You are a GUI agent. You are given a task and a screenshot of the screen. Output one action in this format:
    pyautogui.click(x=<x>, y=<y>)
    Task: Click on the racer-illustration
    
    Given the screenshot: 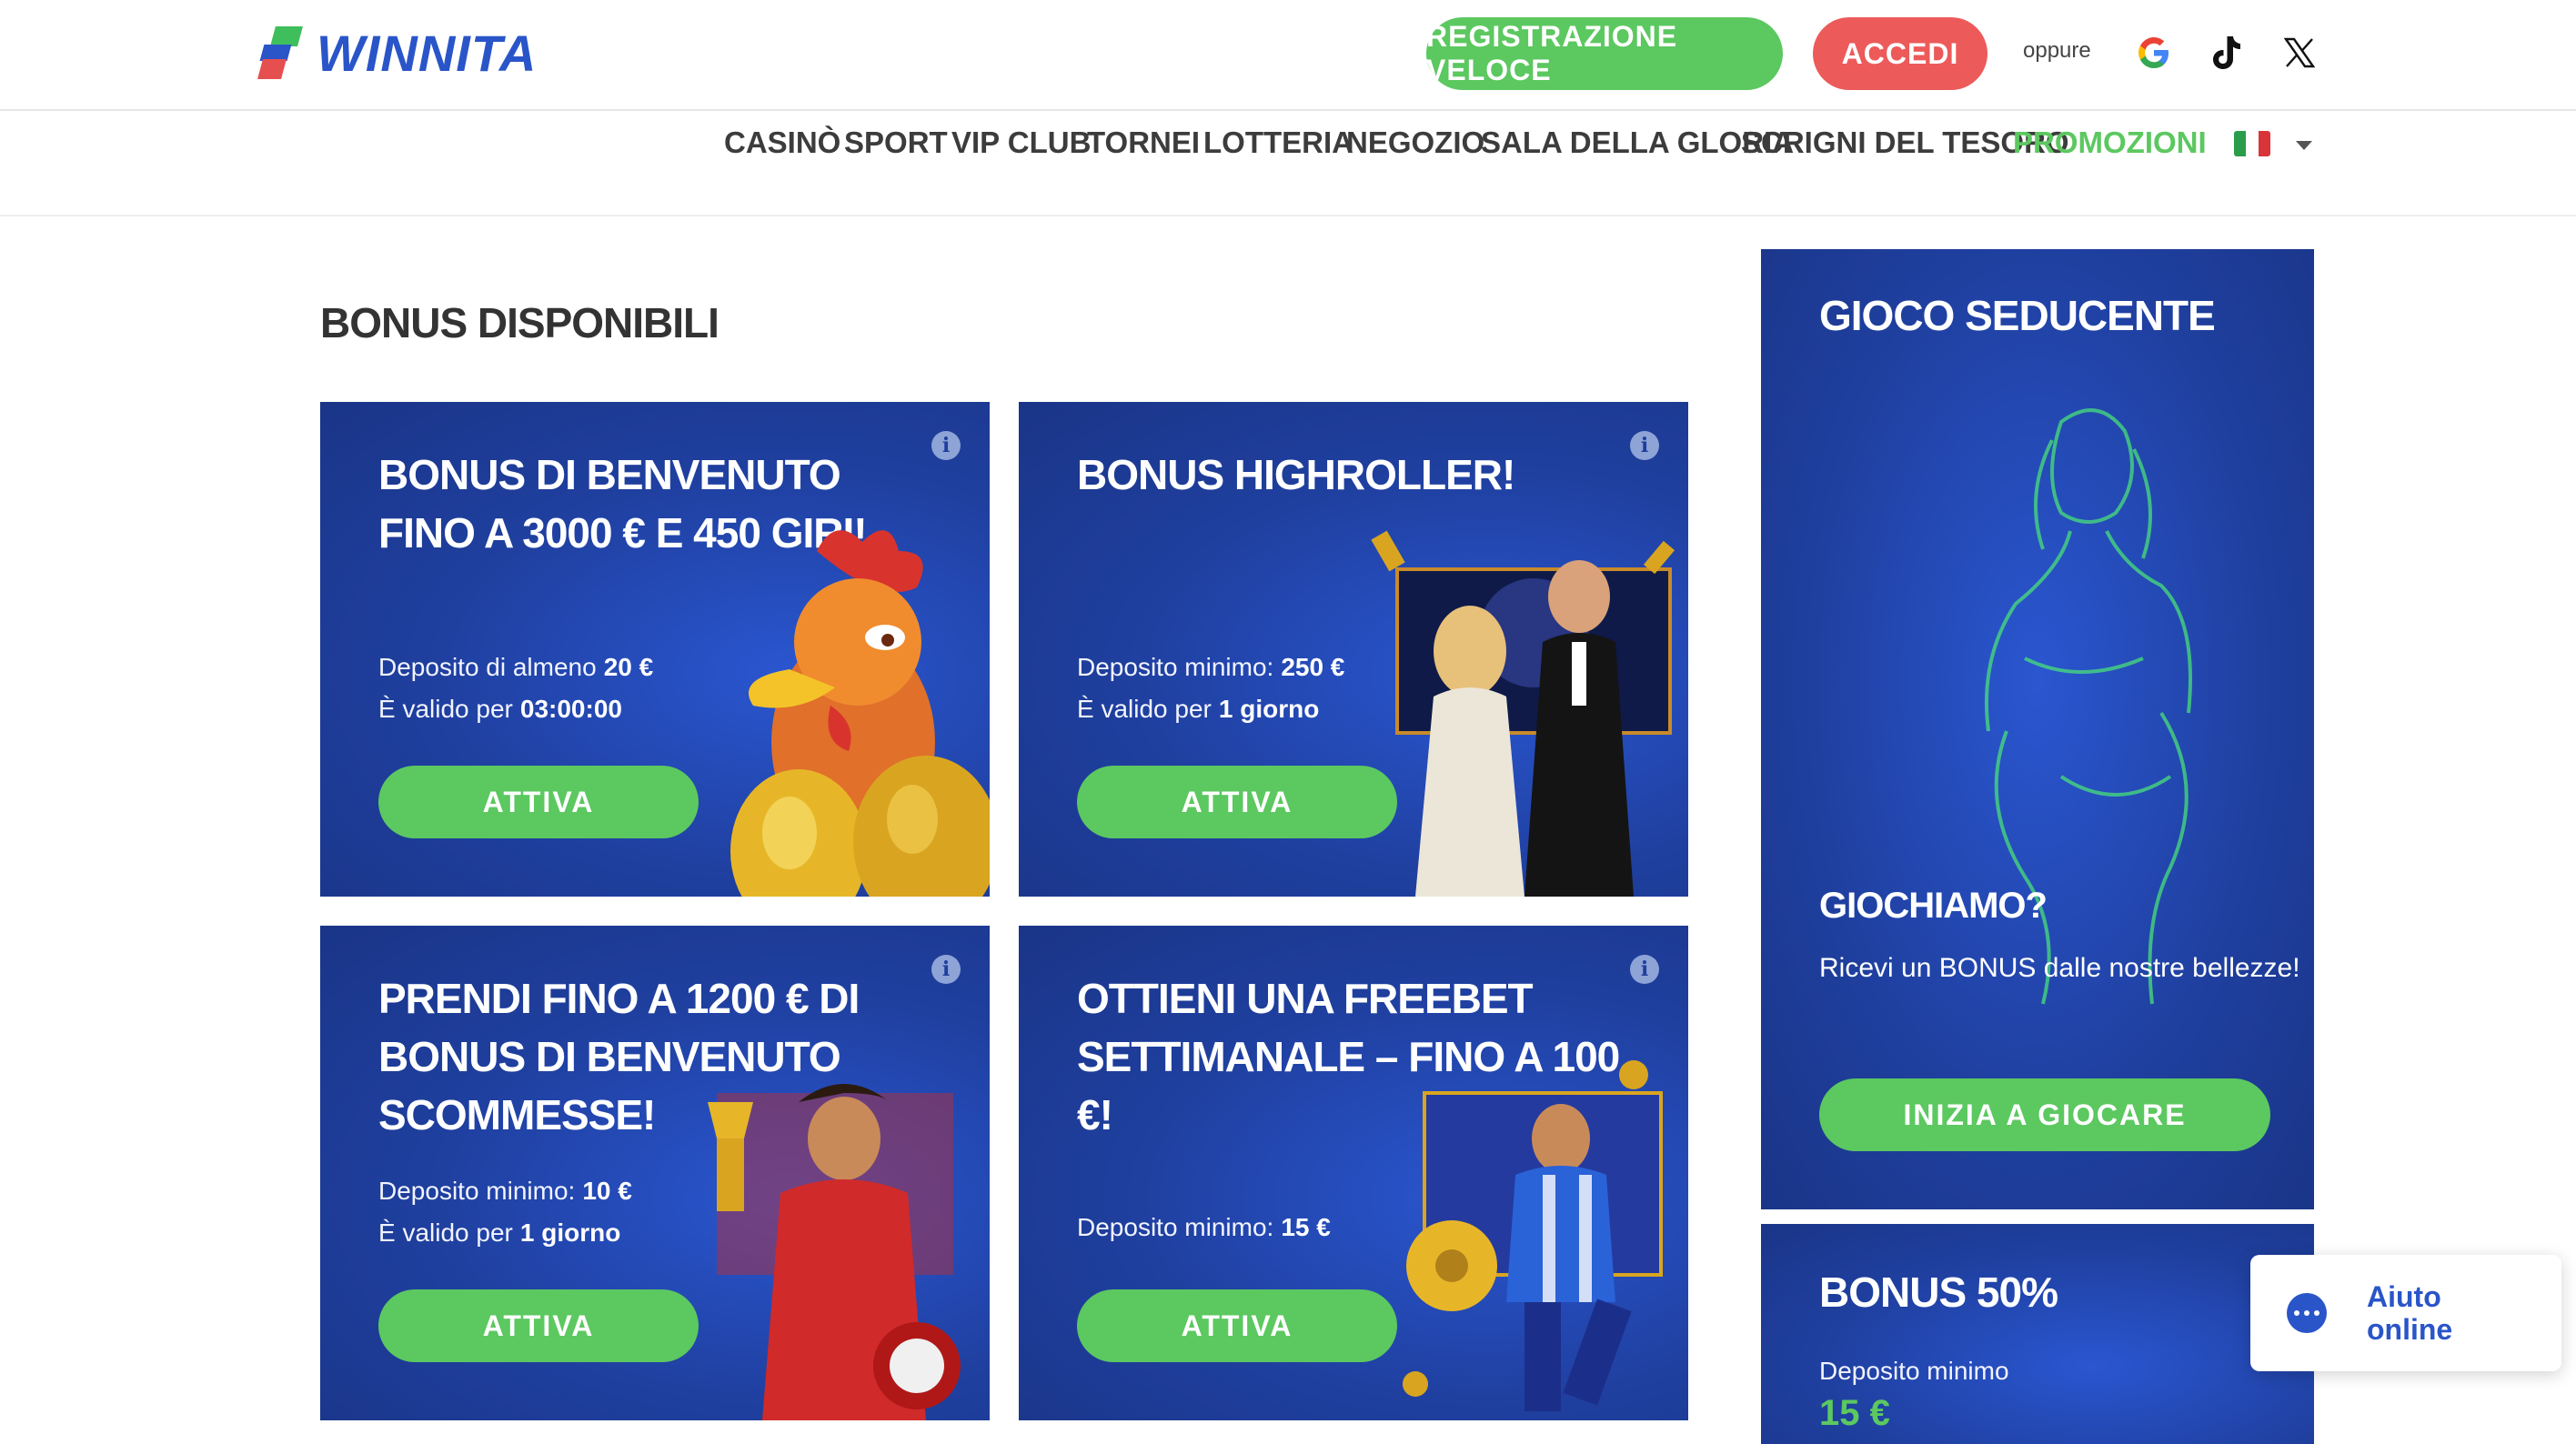 What is the action you would take?
    pyautogui.click(x=834, y=1252)
    